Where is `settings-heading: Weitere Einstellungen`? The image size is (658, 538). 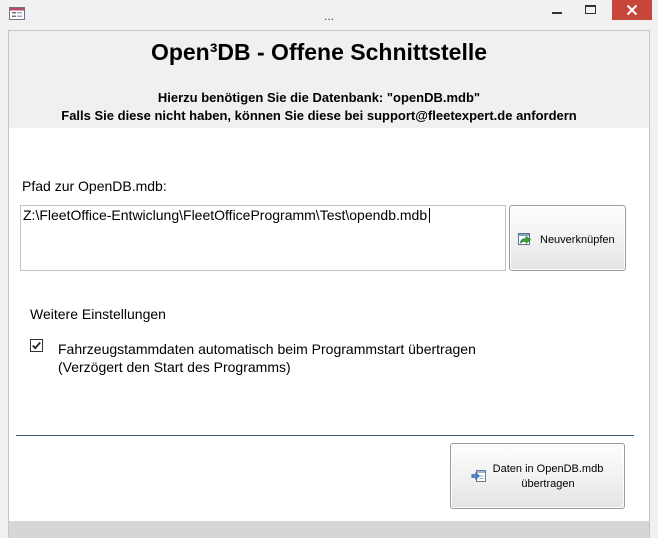
settings-heading: Weitere Einstellungen is located at coordinates (98, 314).